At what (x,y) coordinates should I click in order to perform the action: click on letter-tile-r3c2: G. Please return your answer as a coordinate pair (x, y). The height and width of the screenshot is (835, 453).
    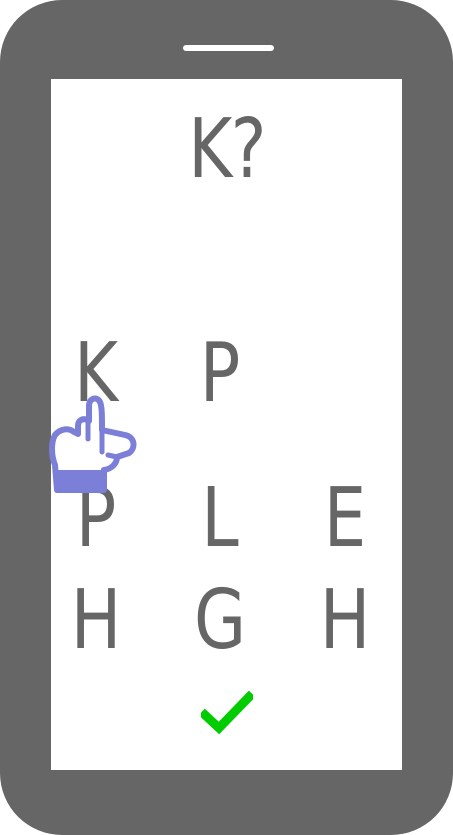
    Looking at the image, I should click on (220, 621).